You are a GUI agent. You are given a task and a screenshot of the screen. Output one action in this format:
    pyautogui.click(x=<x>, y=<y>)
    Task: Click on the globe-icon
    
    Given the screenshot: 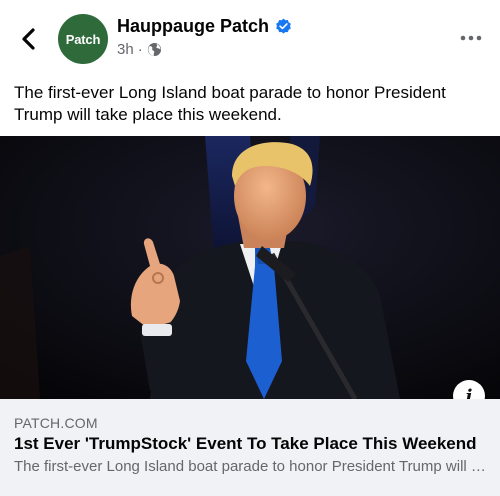 What is the action you would take?
    pyautogui.click(x=154, y=49)
    